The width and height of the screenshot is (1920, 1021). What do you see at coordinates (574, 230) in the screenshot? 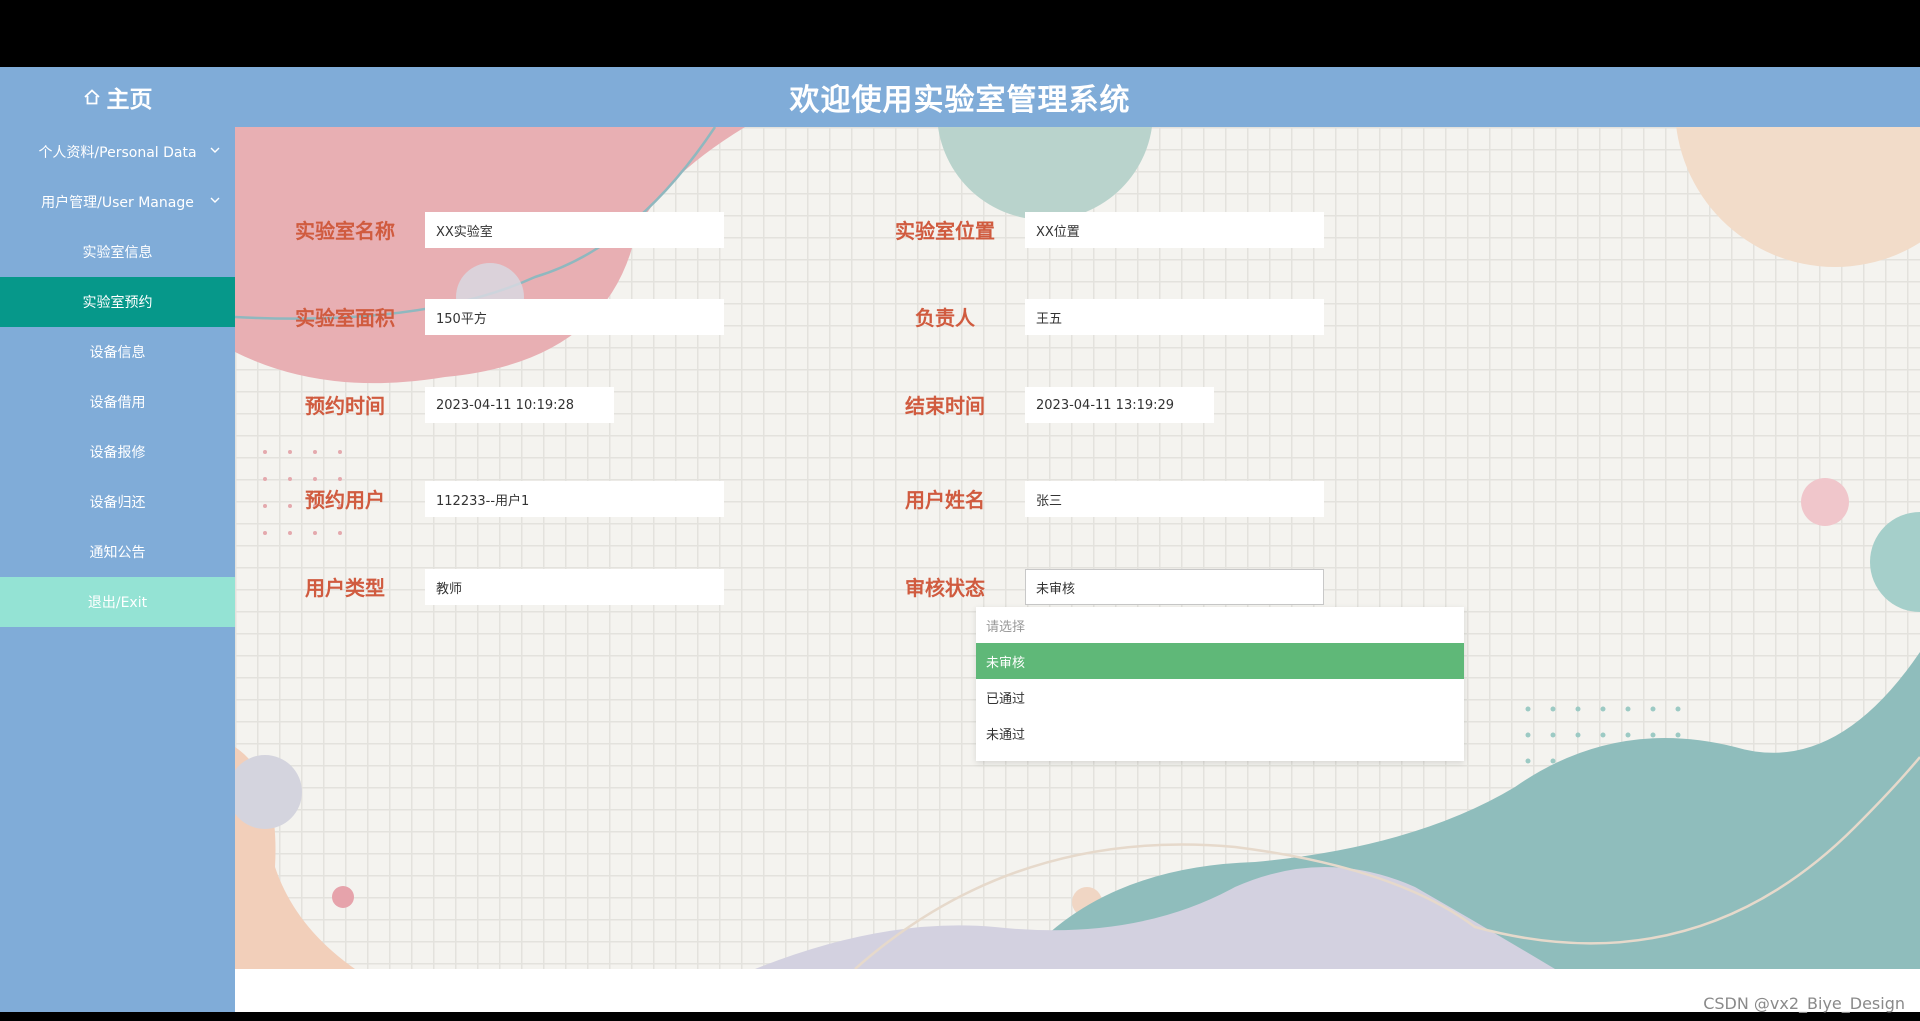
I see `lab-name-field: XX实验室` at bounding box center [574, 230].